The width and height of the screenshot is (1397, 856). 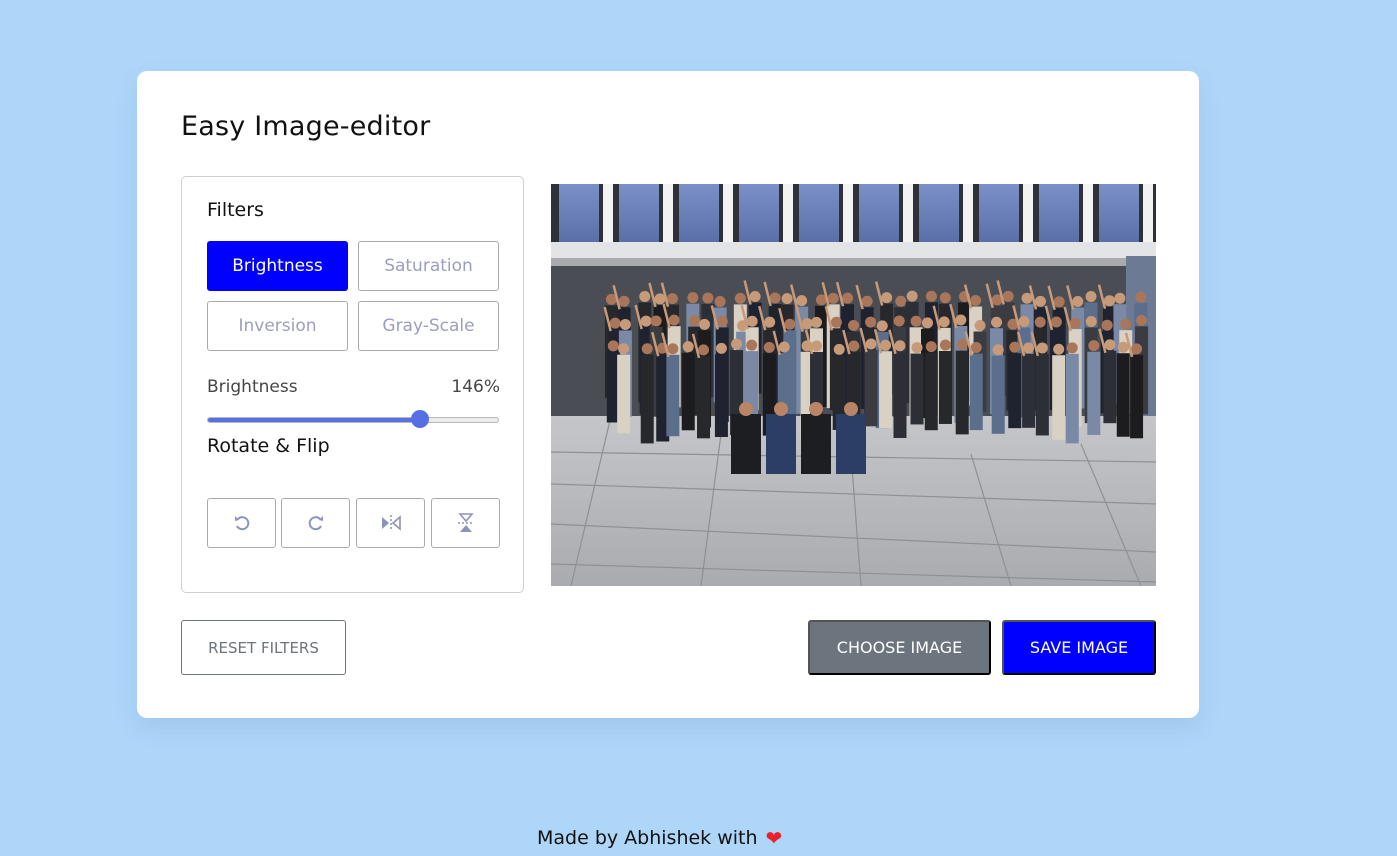 I want to click on brightness-slider-track, so click(x=353, y=420).